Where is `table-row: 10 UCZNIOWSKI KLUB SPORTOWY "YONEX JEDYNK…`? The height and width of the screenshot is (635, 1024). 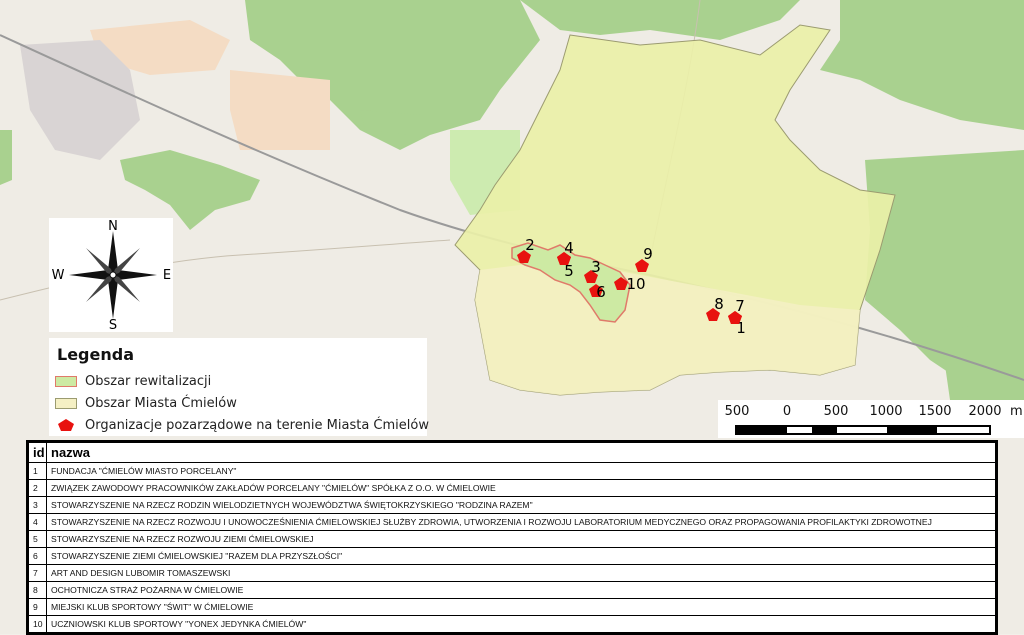 table-row: 10 UCZNIOWSKI KLUB SPORTOWY "YONEX JEDYNK… is located at coordinates (512, 624).